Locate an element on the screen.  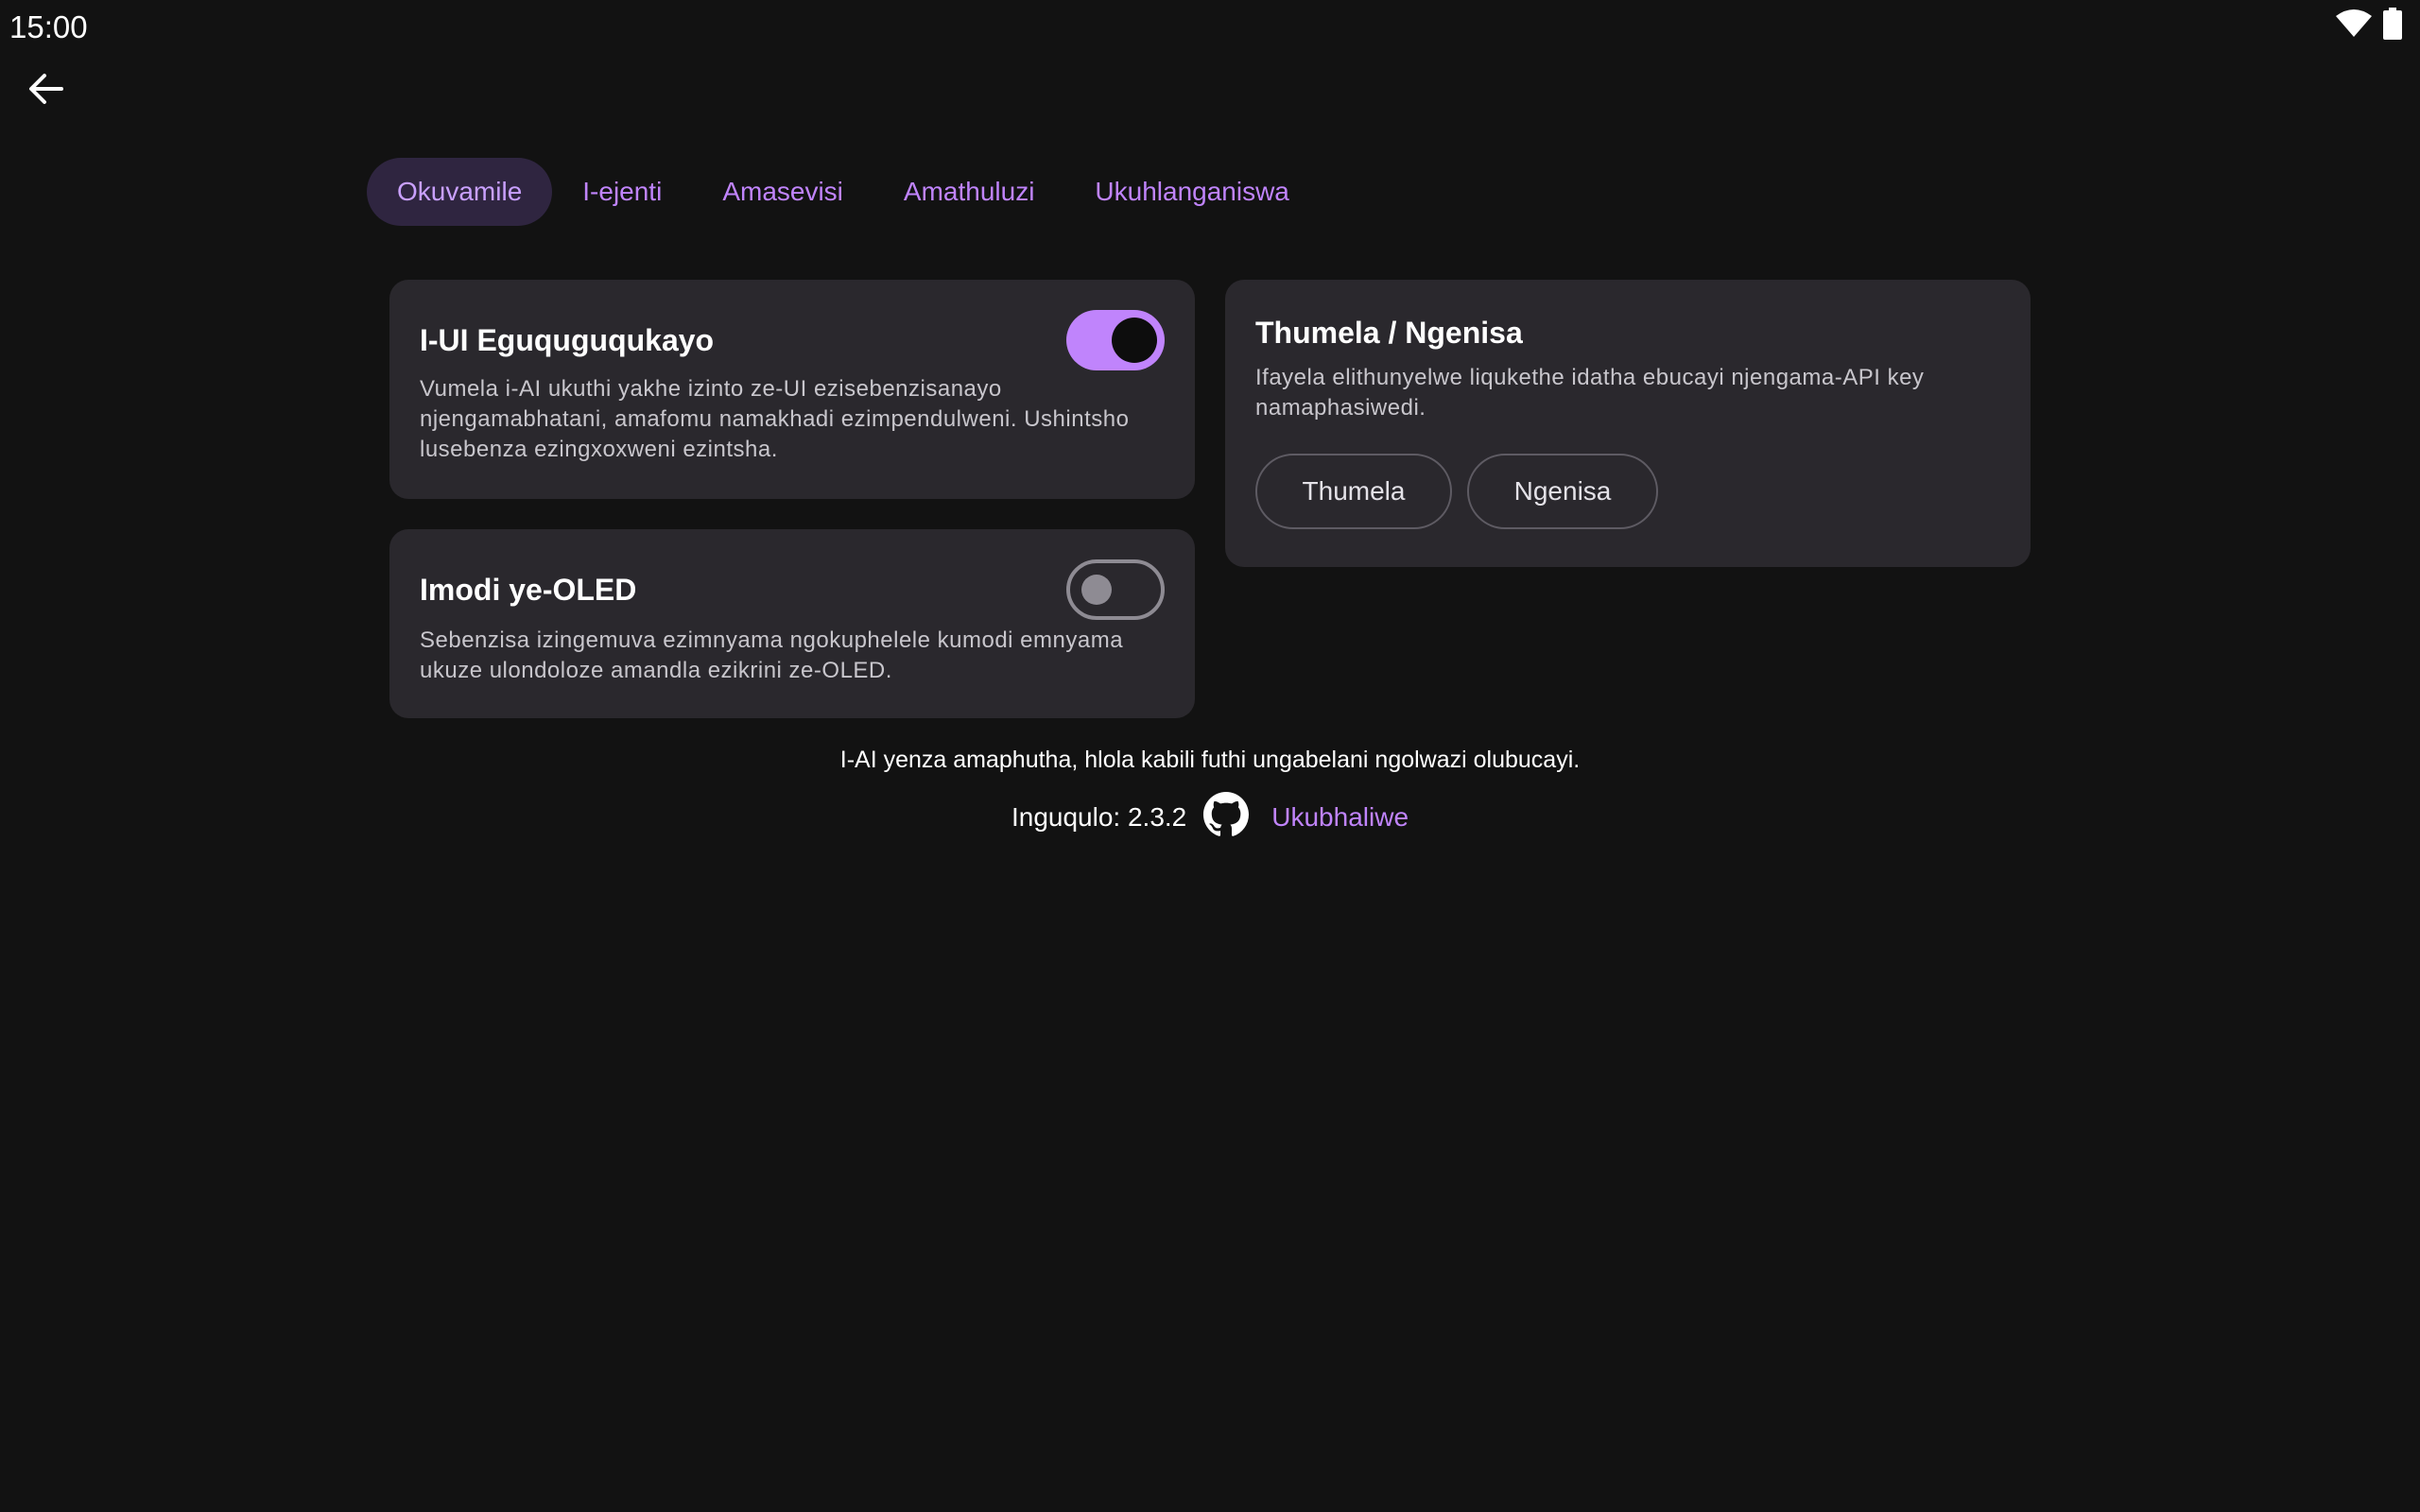
version-row: Inguqulo: 2.3.2 Ukubhaliwe is located at coordinates (1210, 817).